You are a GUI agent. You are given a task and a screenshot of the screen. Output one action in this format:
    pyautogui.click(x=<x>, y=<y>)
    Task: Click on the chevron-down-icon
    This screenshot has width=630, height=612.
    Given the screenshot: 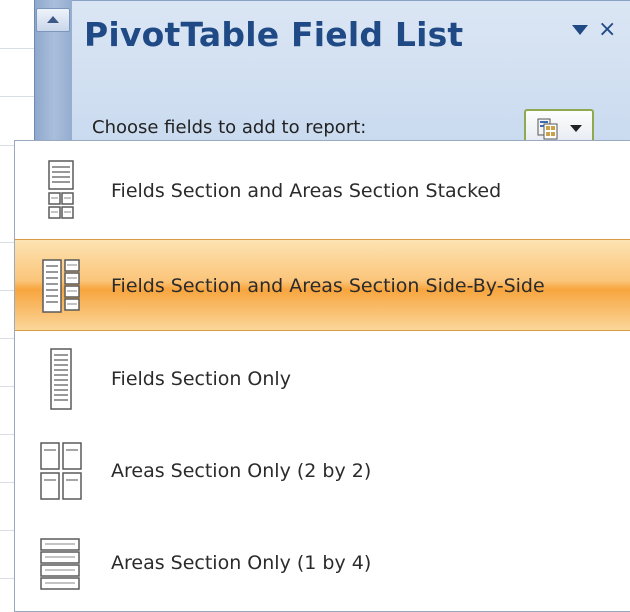 What is the action you would take?
    pyautogui.click(x=576, y=128)
    